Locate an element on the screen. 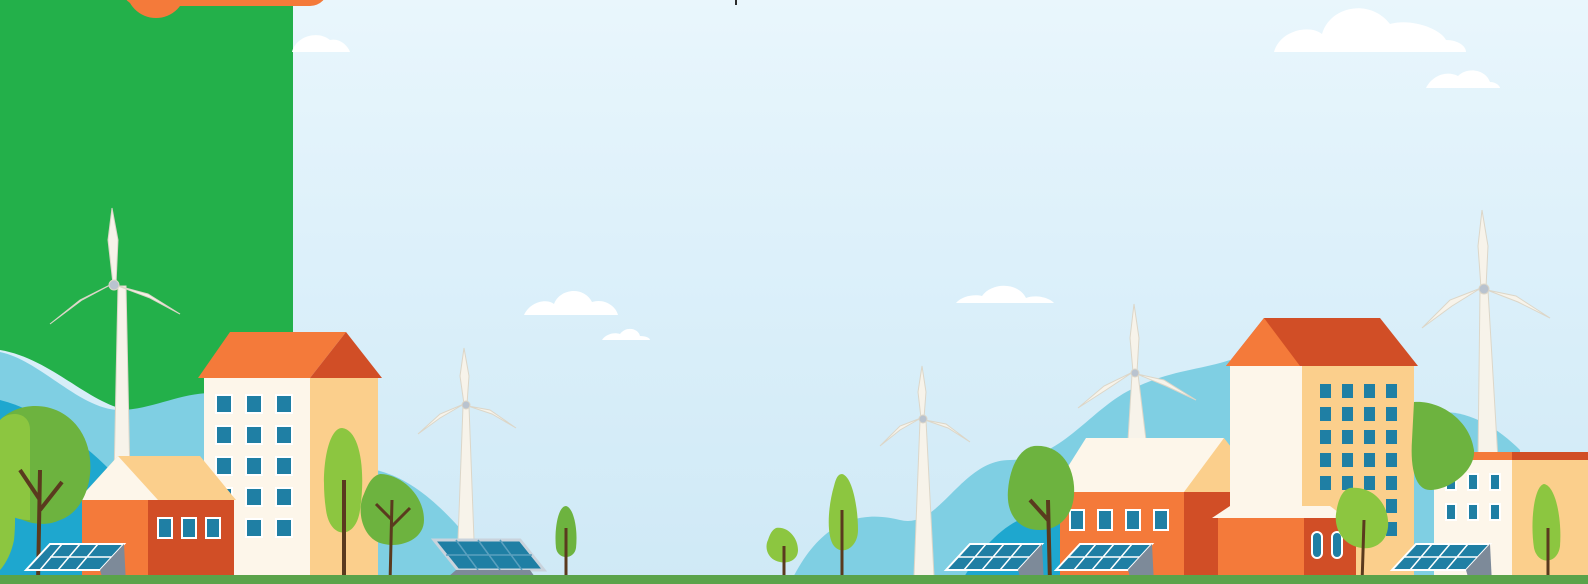  apartment-building is located at coordinates (1315, 451).